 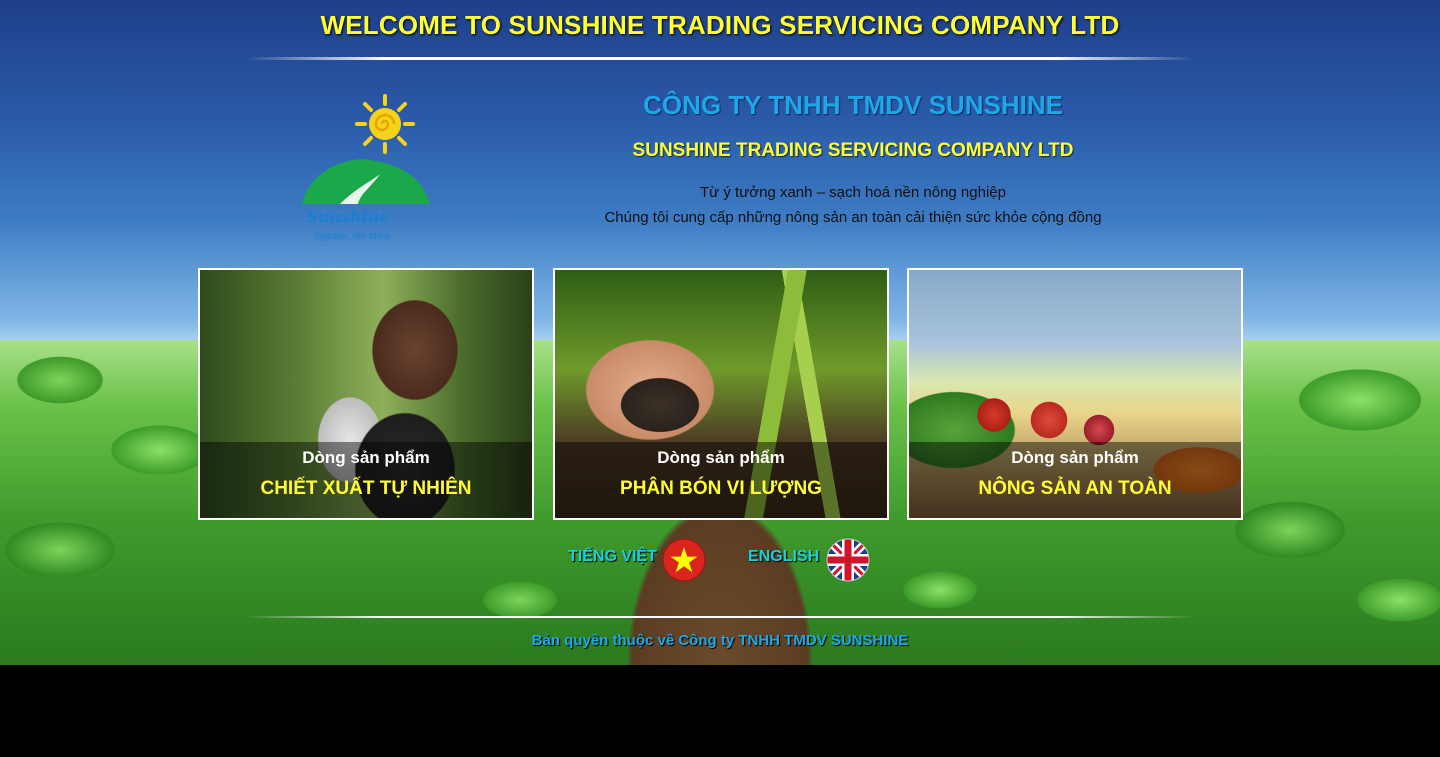 What do you see at coordinates (366, 488) in the screenshot?
I see `card-title: CHIẾT XUẤT TỰ NHIÊN` at bounding box center [366, 488].